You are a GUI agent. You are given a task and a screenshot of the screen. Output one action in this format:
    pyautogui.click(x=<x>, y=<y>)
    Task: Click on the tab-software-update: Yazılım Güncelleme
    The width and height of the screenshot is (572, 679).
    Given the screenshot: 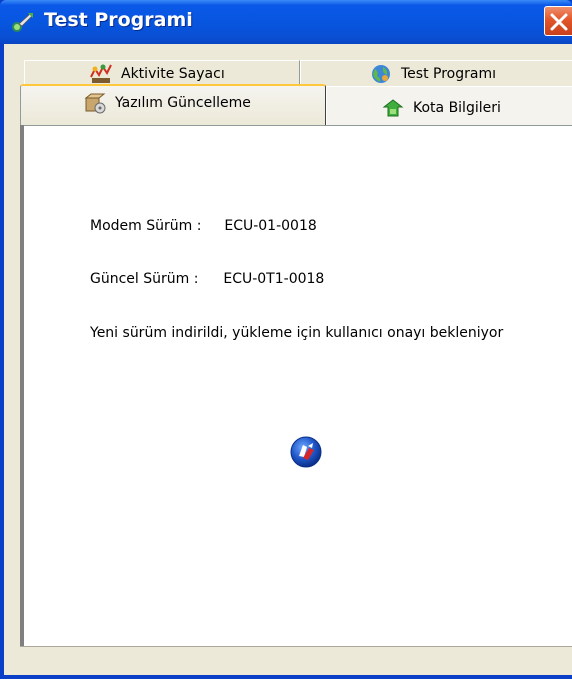 What is the action you would take?
    pyautogui.click(x=173, y=104)
    